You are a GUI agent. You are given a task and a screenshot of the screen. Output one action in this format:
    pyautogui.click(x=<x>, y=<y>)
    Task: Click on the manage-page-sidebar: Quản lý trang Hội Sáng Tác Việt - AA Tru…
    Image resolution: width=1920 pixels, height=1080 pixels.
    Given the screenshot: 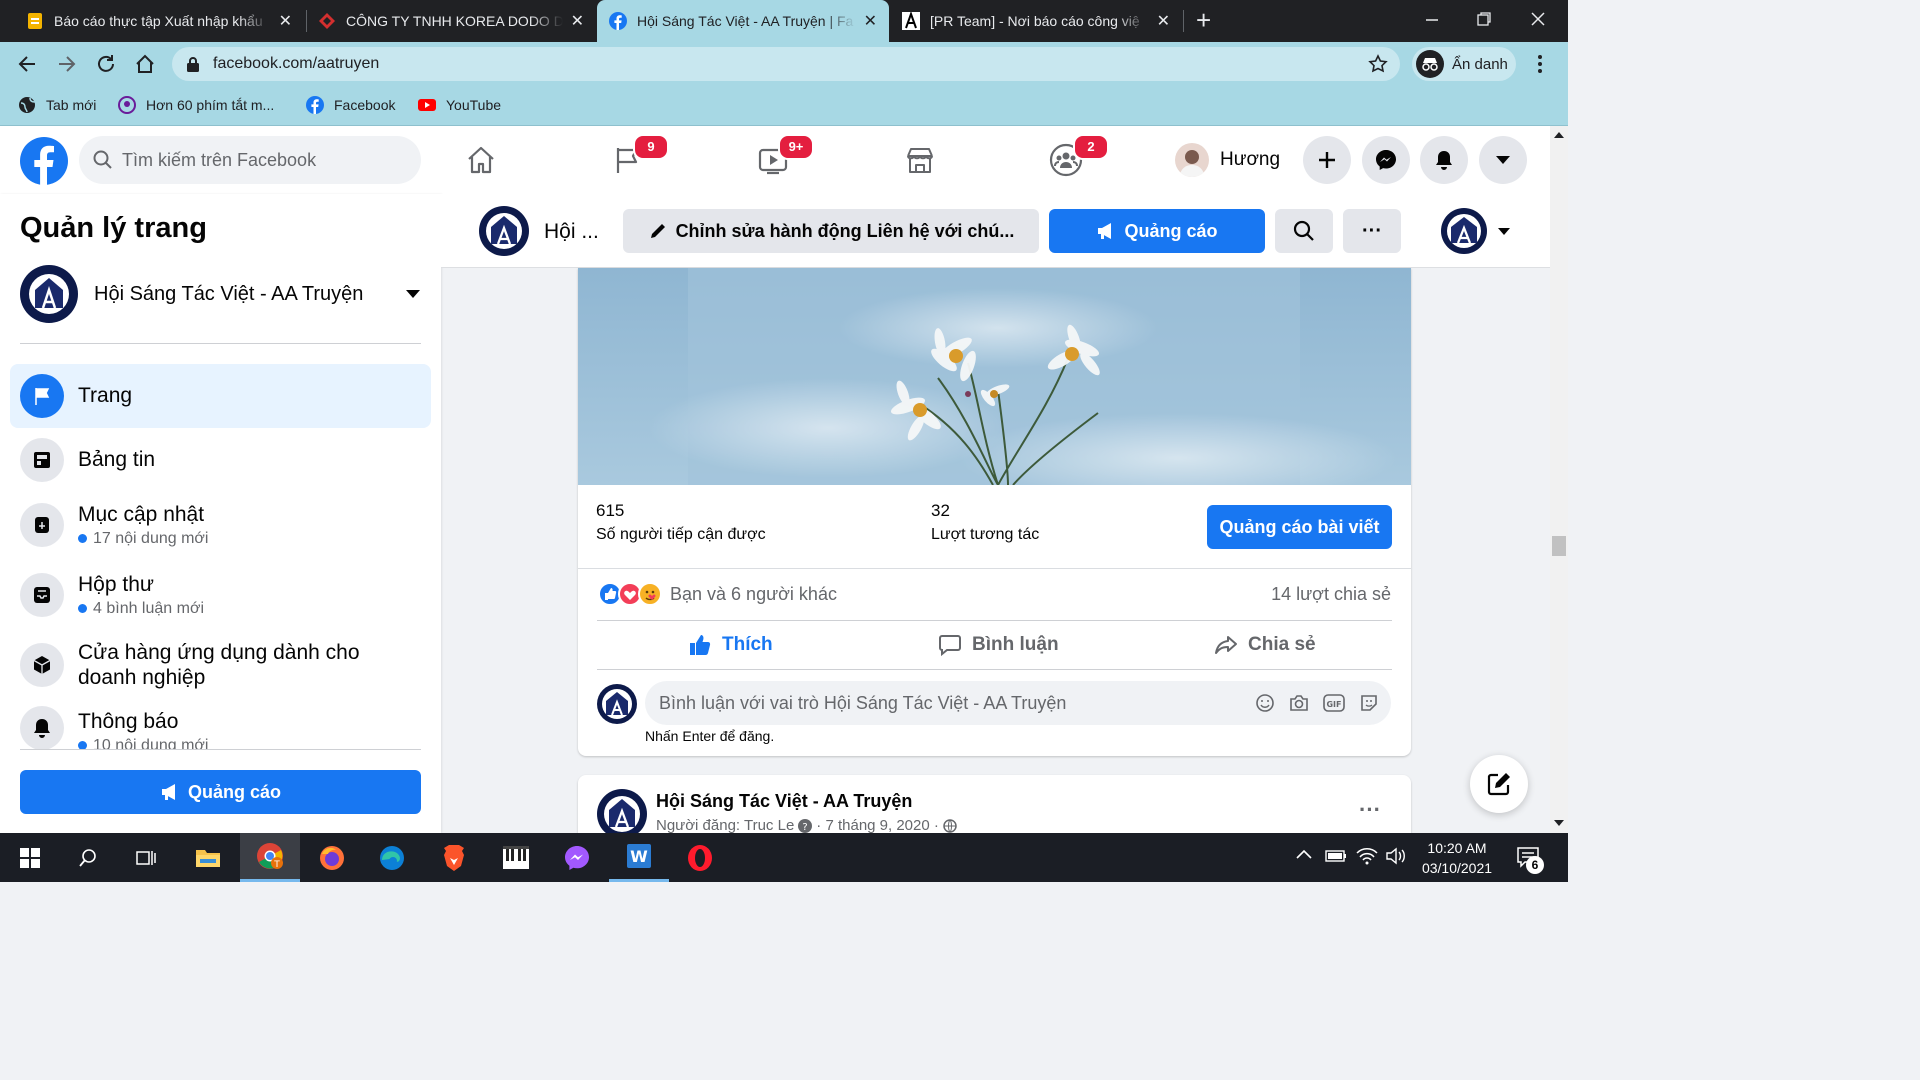 What is the action you would take?
    pyautogui.click(x=220, y=513)
    